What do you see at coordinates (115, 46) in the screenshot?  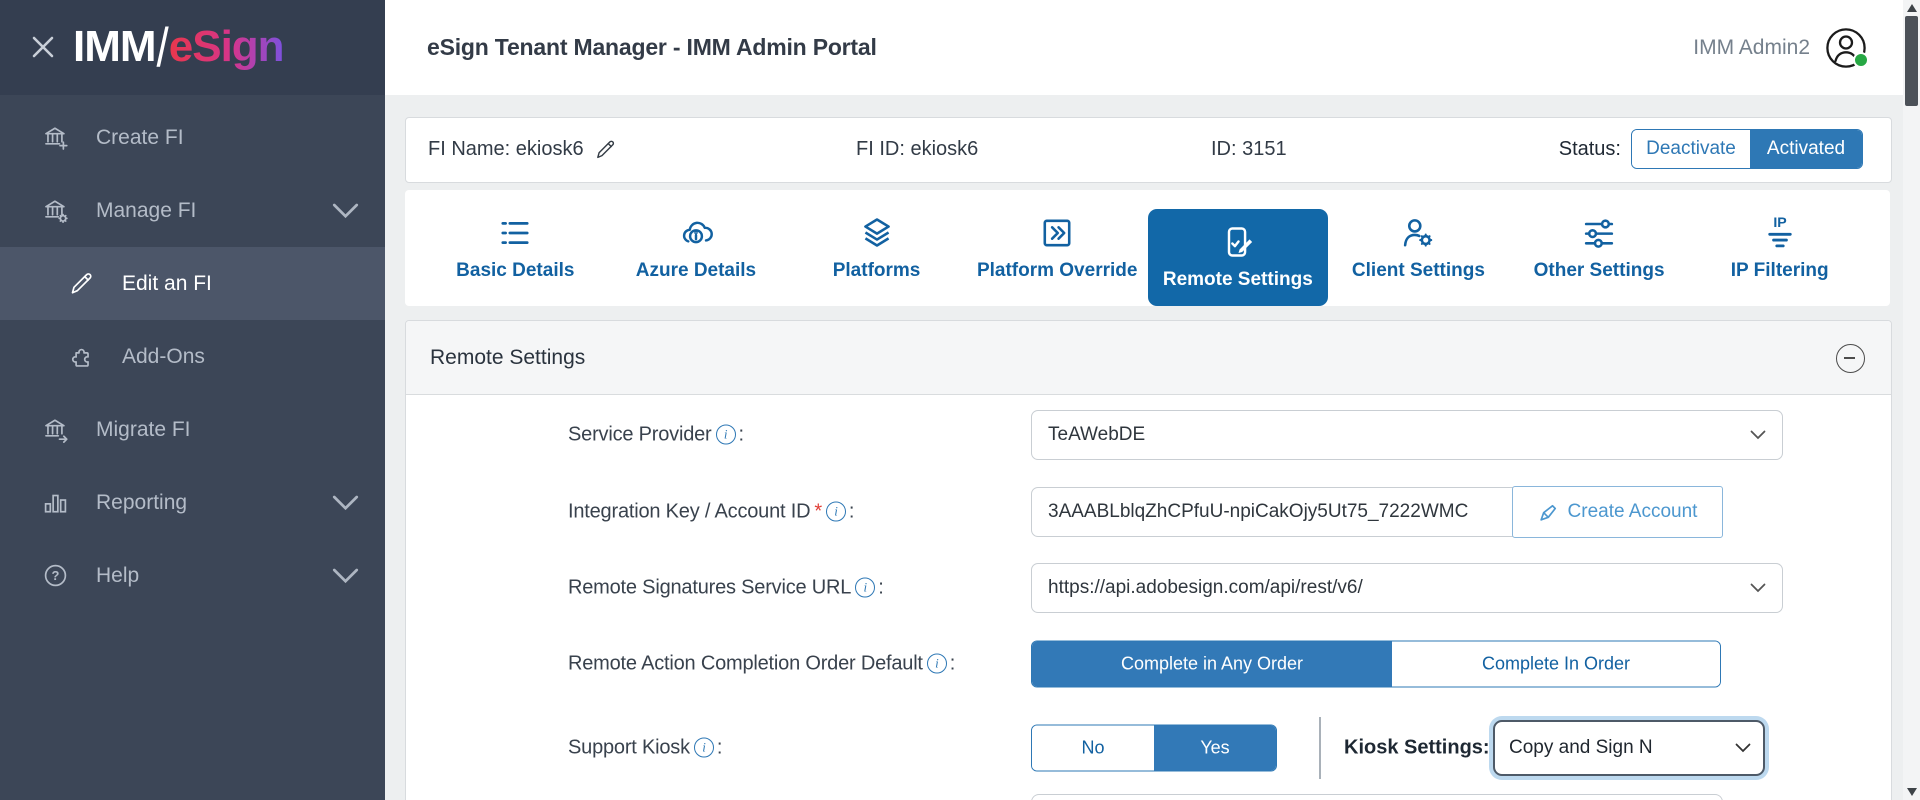 I see `logo-imm: IMM` at bounding box center [115, 46].